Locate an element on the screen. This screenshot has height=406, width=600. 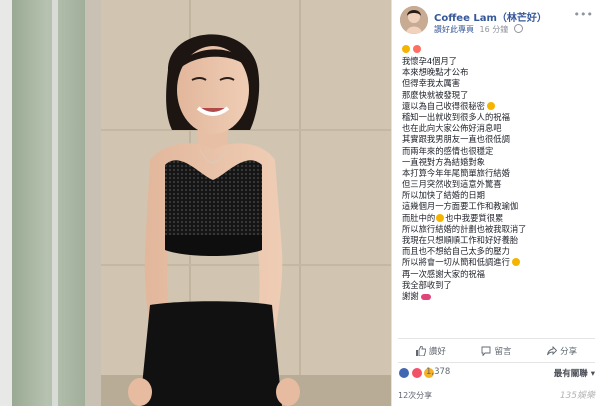
post-meta: 讚好此專頁 16 分鐘 is located at coordinates (480, 29).